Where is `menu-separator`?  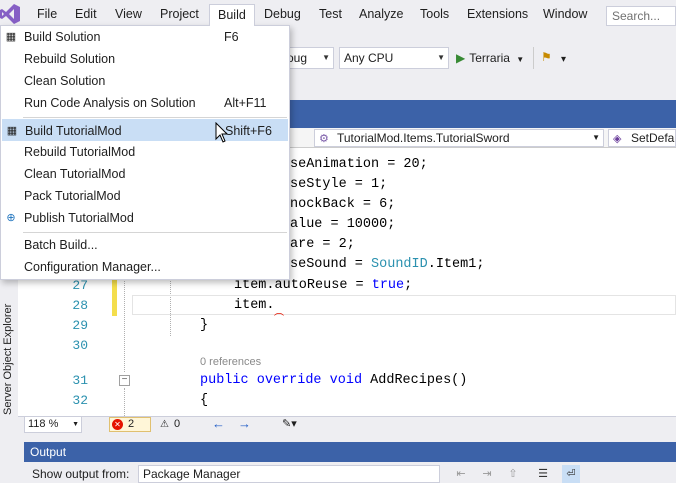 menu-separator is located at coordinates (155, 232).